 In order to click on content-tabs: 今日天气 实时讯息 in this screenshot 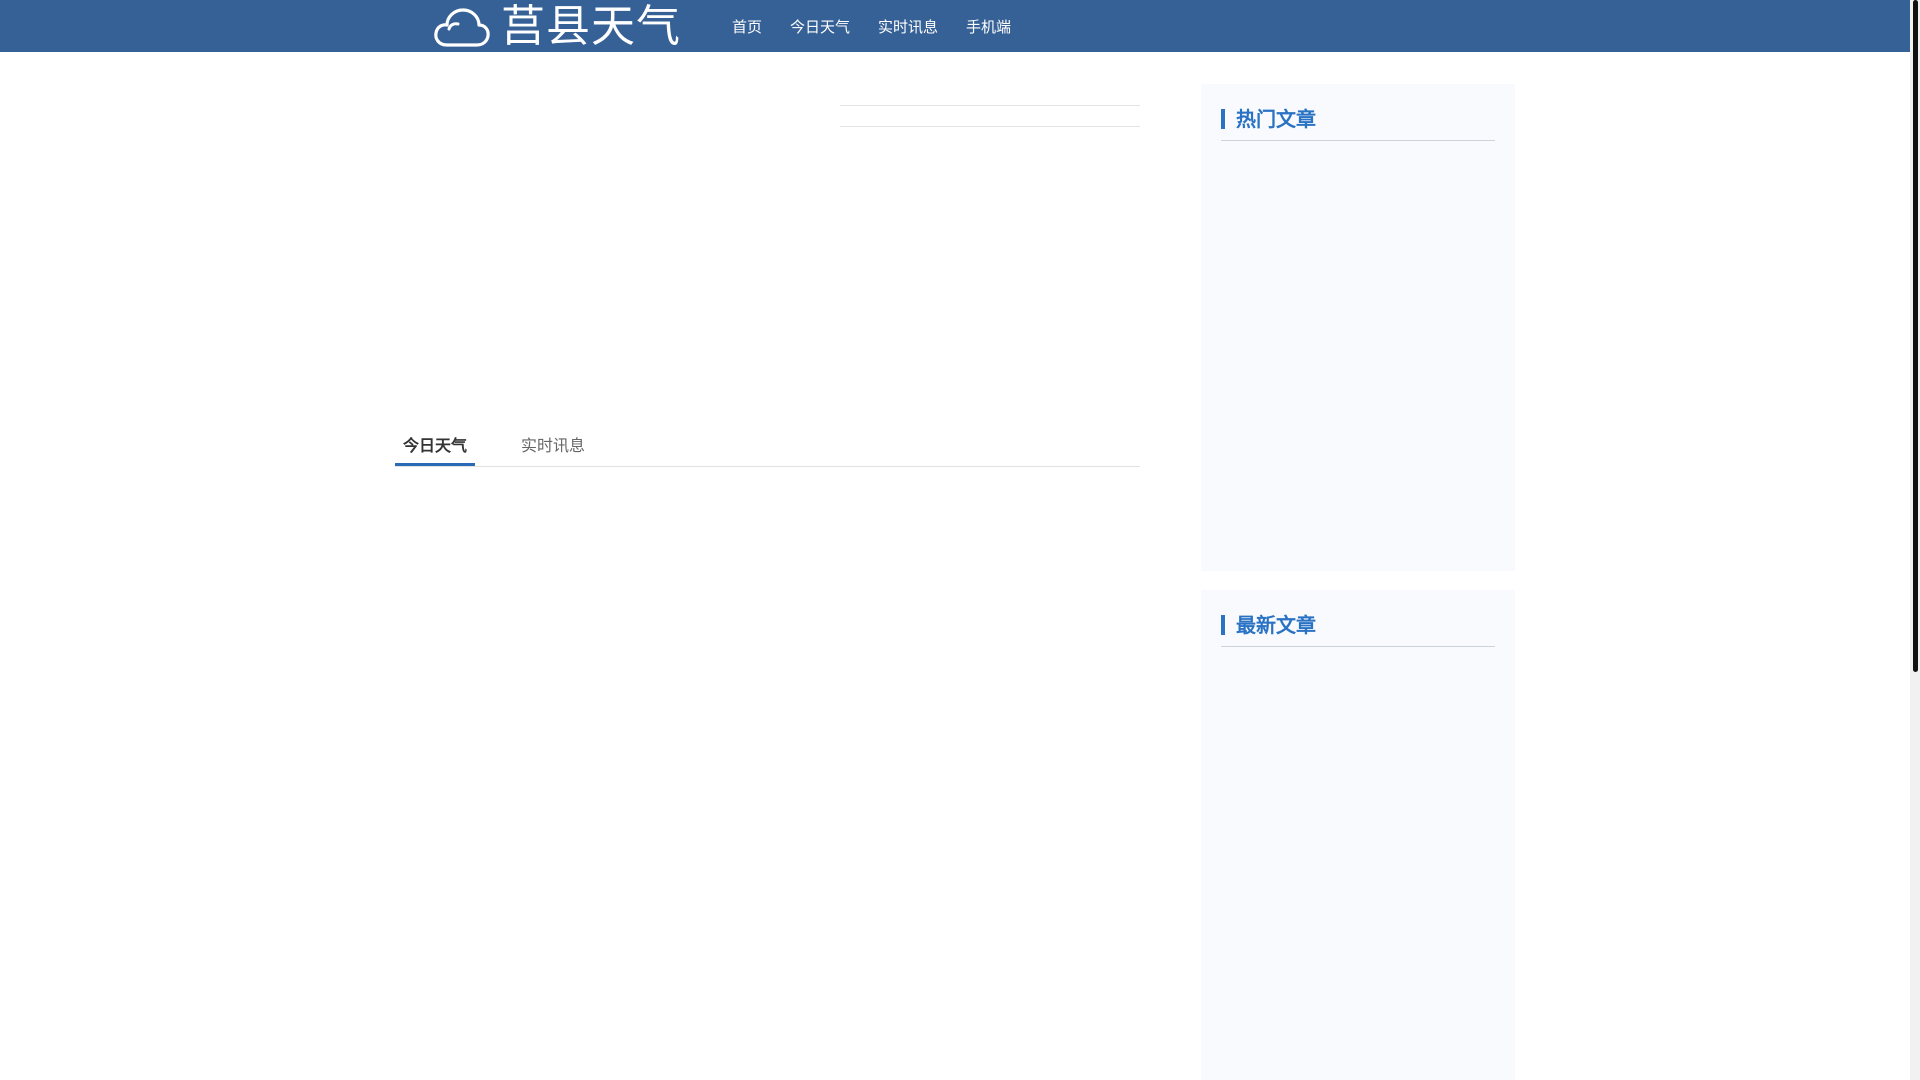, I will do `click(767, 444)`.